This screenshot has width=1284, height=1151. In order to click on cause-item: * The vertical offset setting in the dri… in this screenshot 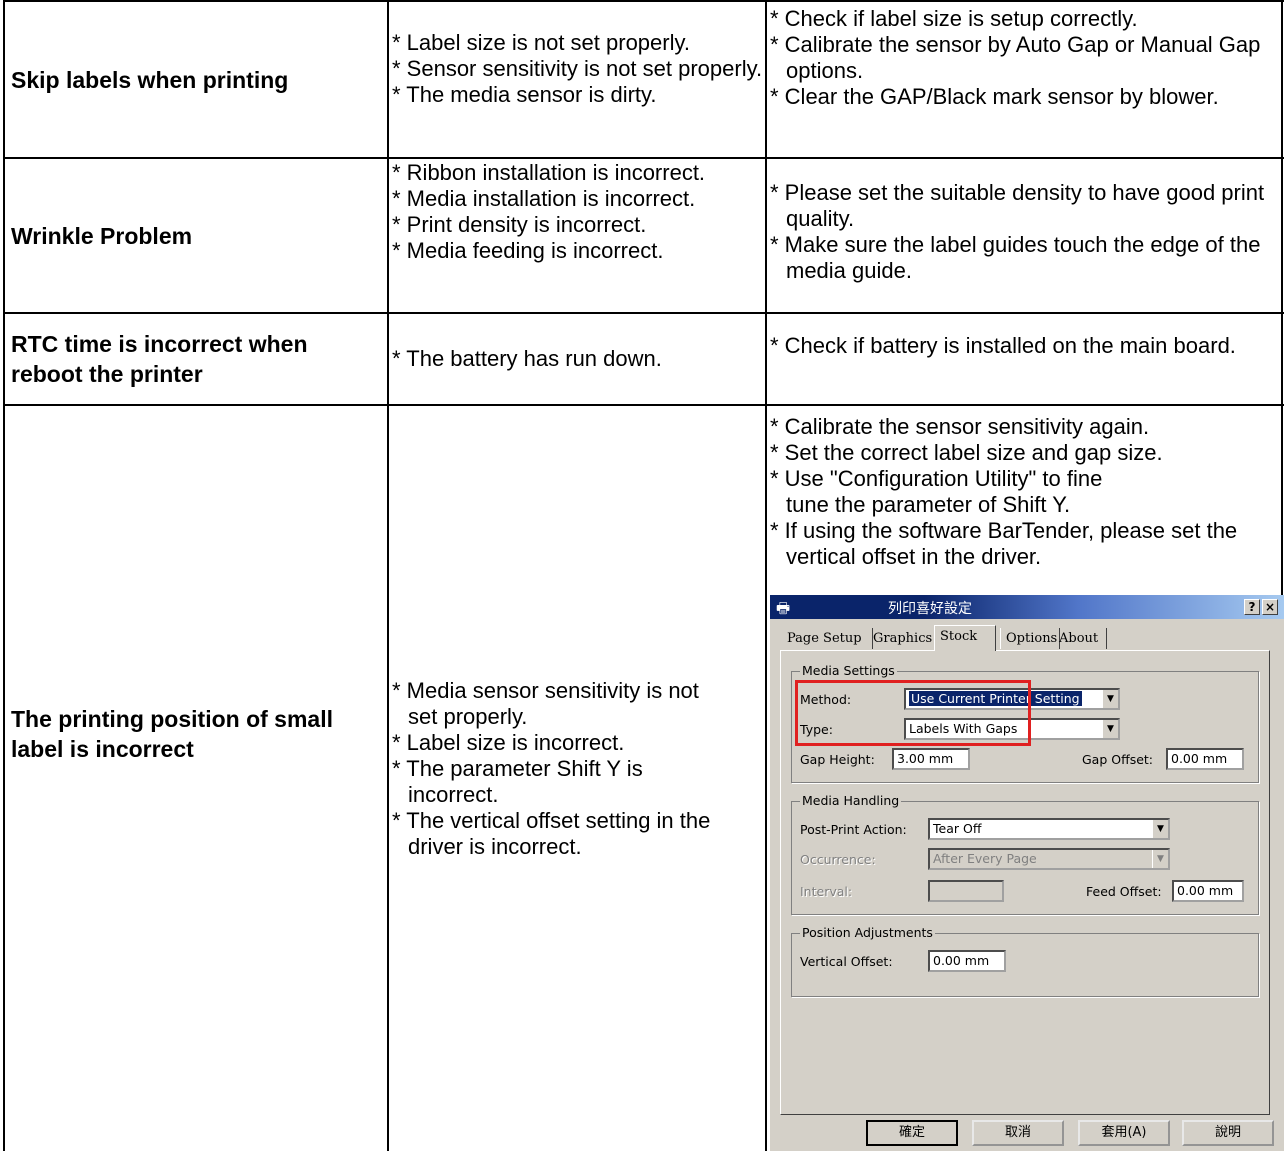, I will do `click(551, 833)`.